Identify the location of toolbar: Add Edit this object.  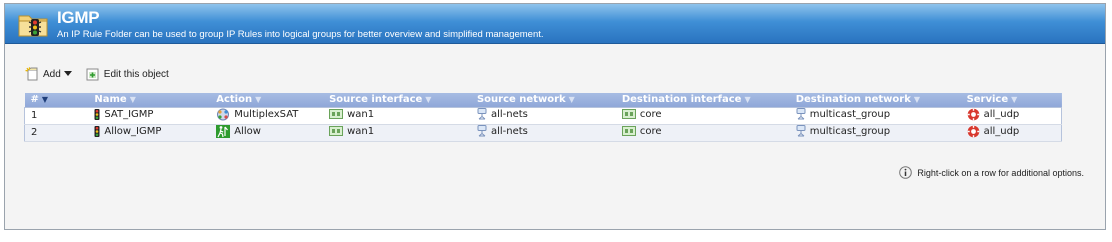
(104, 74).